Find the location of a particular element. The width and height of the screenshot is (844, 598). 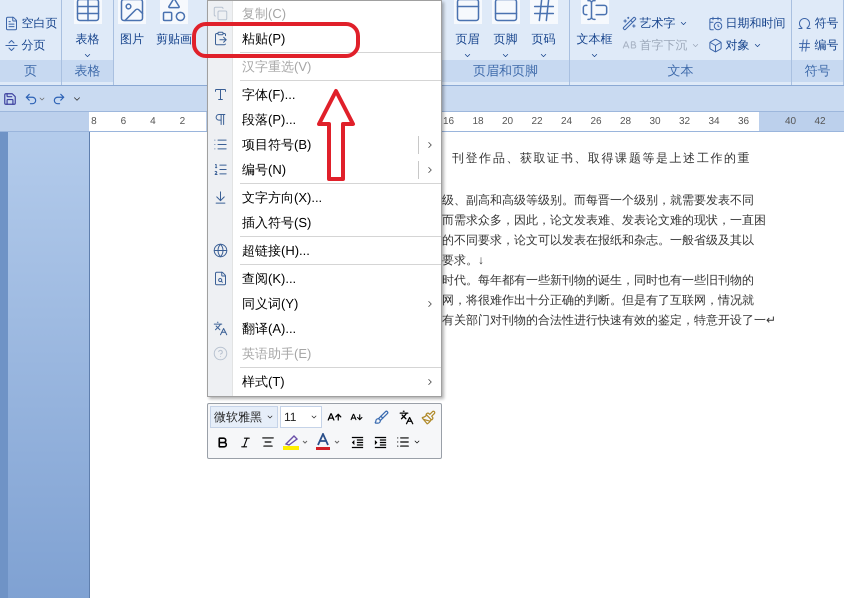

ribbon-button: 页码 is located at coordinates (544, 30).